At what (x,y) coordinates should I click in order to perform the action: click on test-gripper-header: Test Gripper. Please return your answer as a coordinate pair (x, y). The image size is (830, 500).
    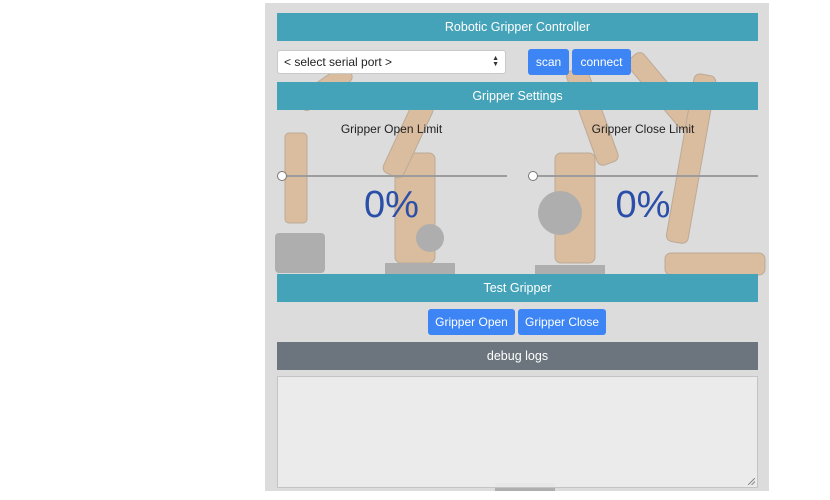
    Looking at the image, I should click on (517, 288).